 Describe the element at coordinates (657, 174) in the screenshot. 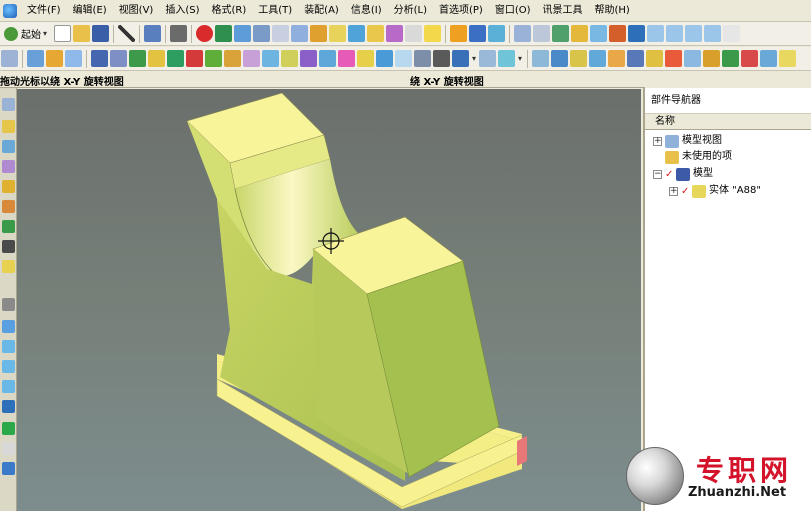

I see `collapse-icon: −` at that location.